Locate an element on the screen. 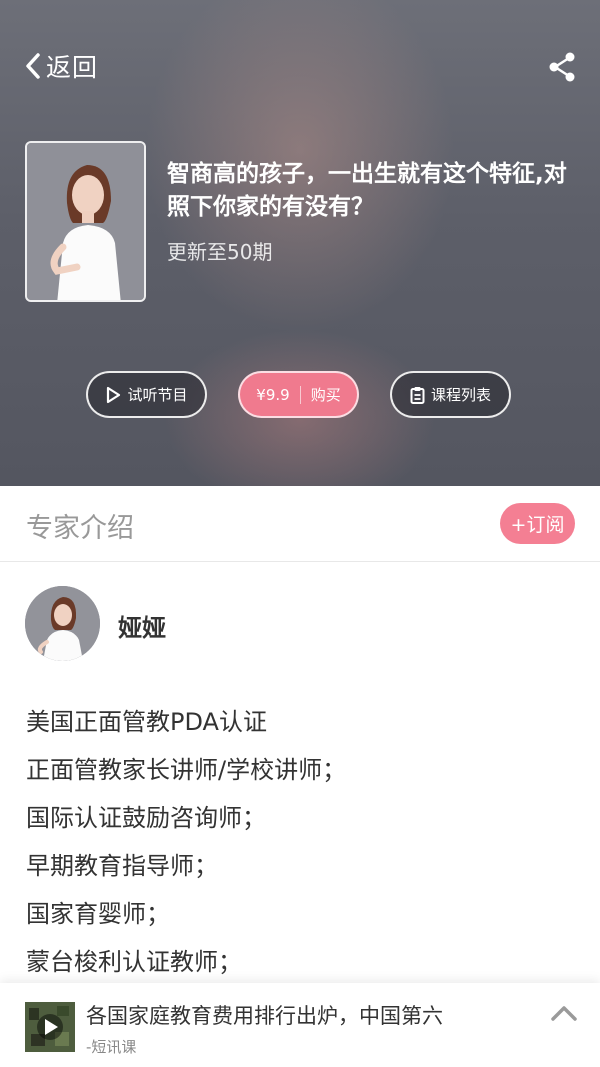  share-button is located at coordinates (563, 67).